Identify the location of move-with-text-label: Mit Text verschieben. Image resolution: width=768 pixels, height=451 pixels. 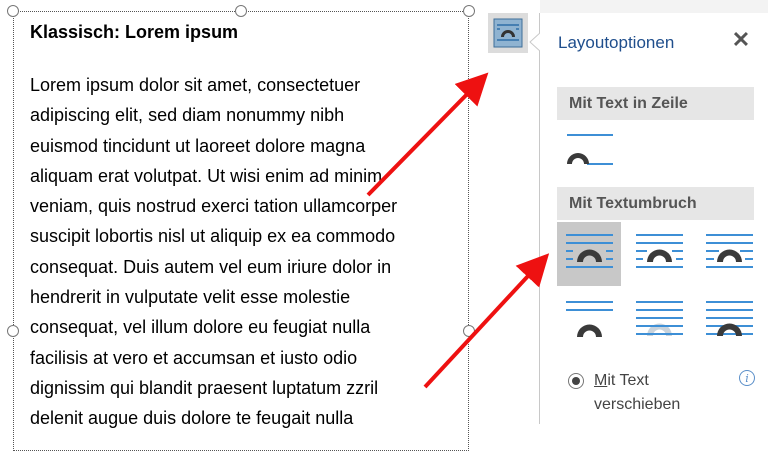
(649, 393).